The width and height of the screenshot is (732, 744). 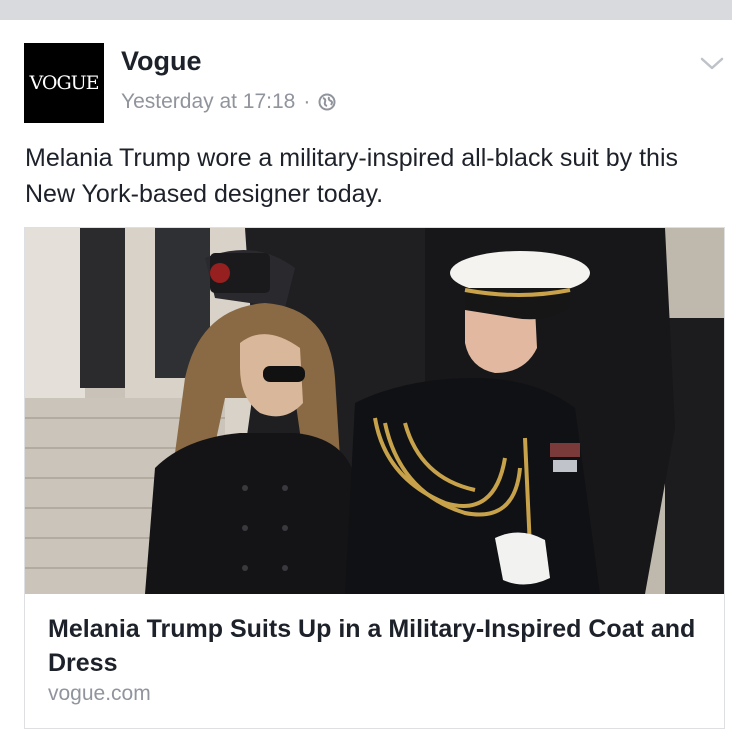 I want to click on avatar-logo-text: VOGUE, so click(x=64, y=83).